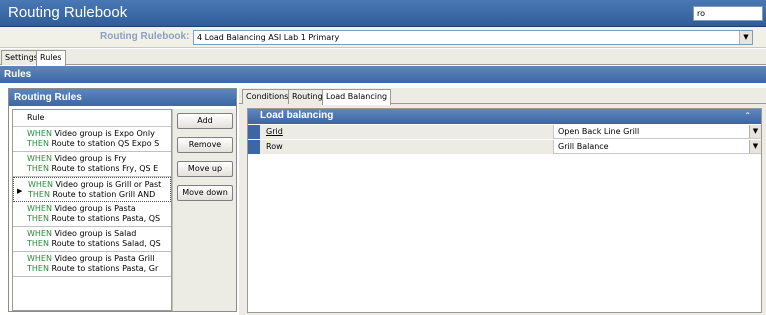  I want to click on top-tab-strip: Settings Rules, so click(383, 57).